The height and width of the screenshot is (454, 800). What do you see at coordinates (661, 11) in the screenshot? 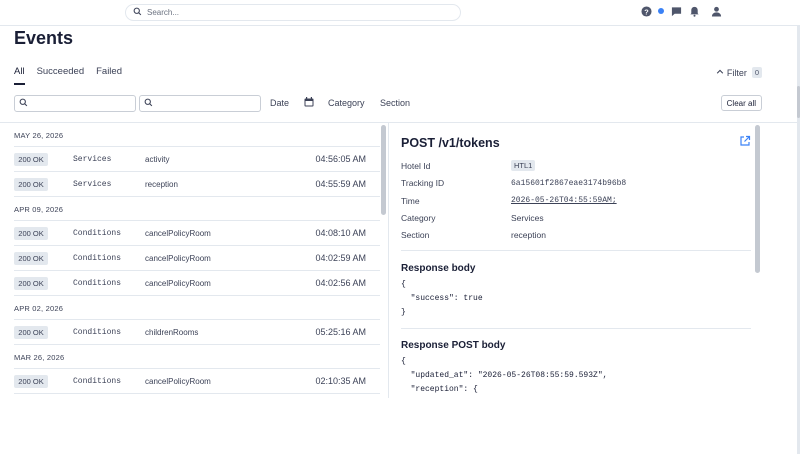
I see `status-dot-icon` at bounding box center [661, 11].